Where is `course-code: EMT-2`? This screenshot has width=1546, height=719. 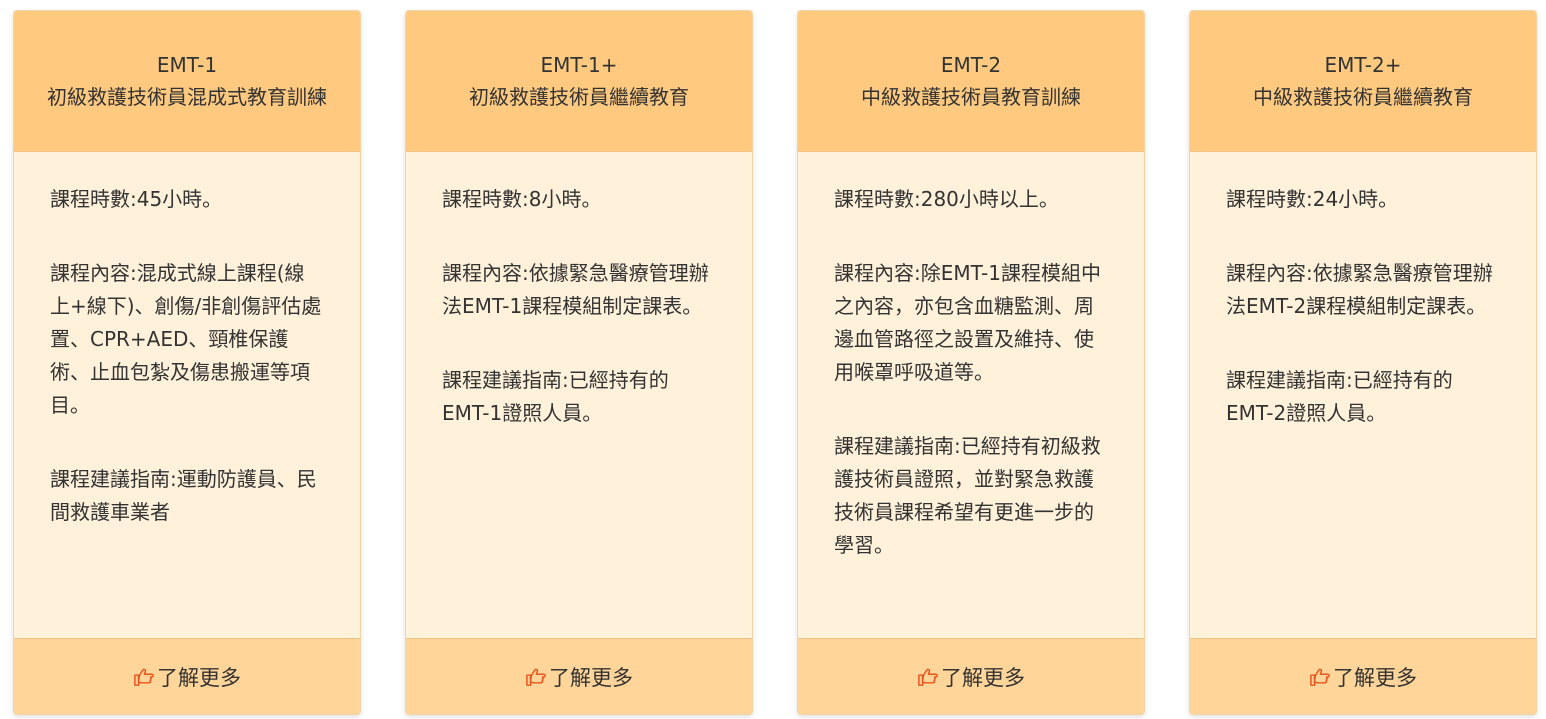
course-code: EMT-2 is located at coordinates (971, 65).